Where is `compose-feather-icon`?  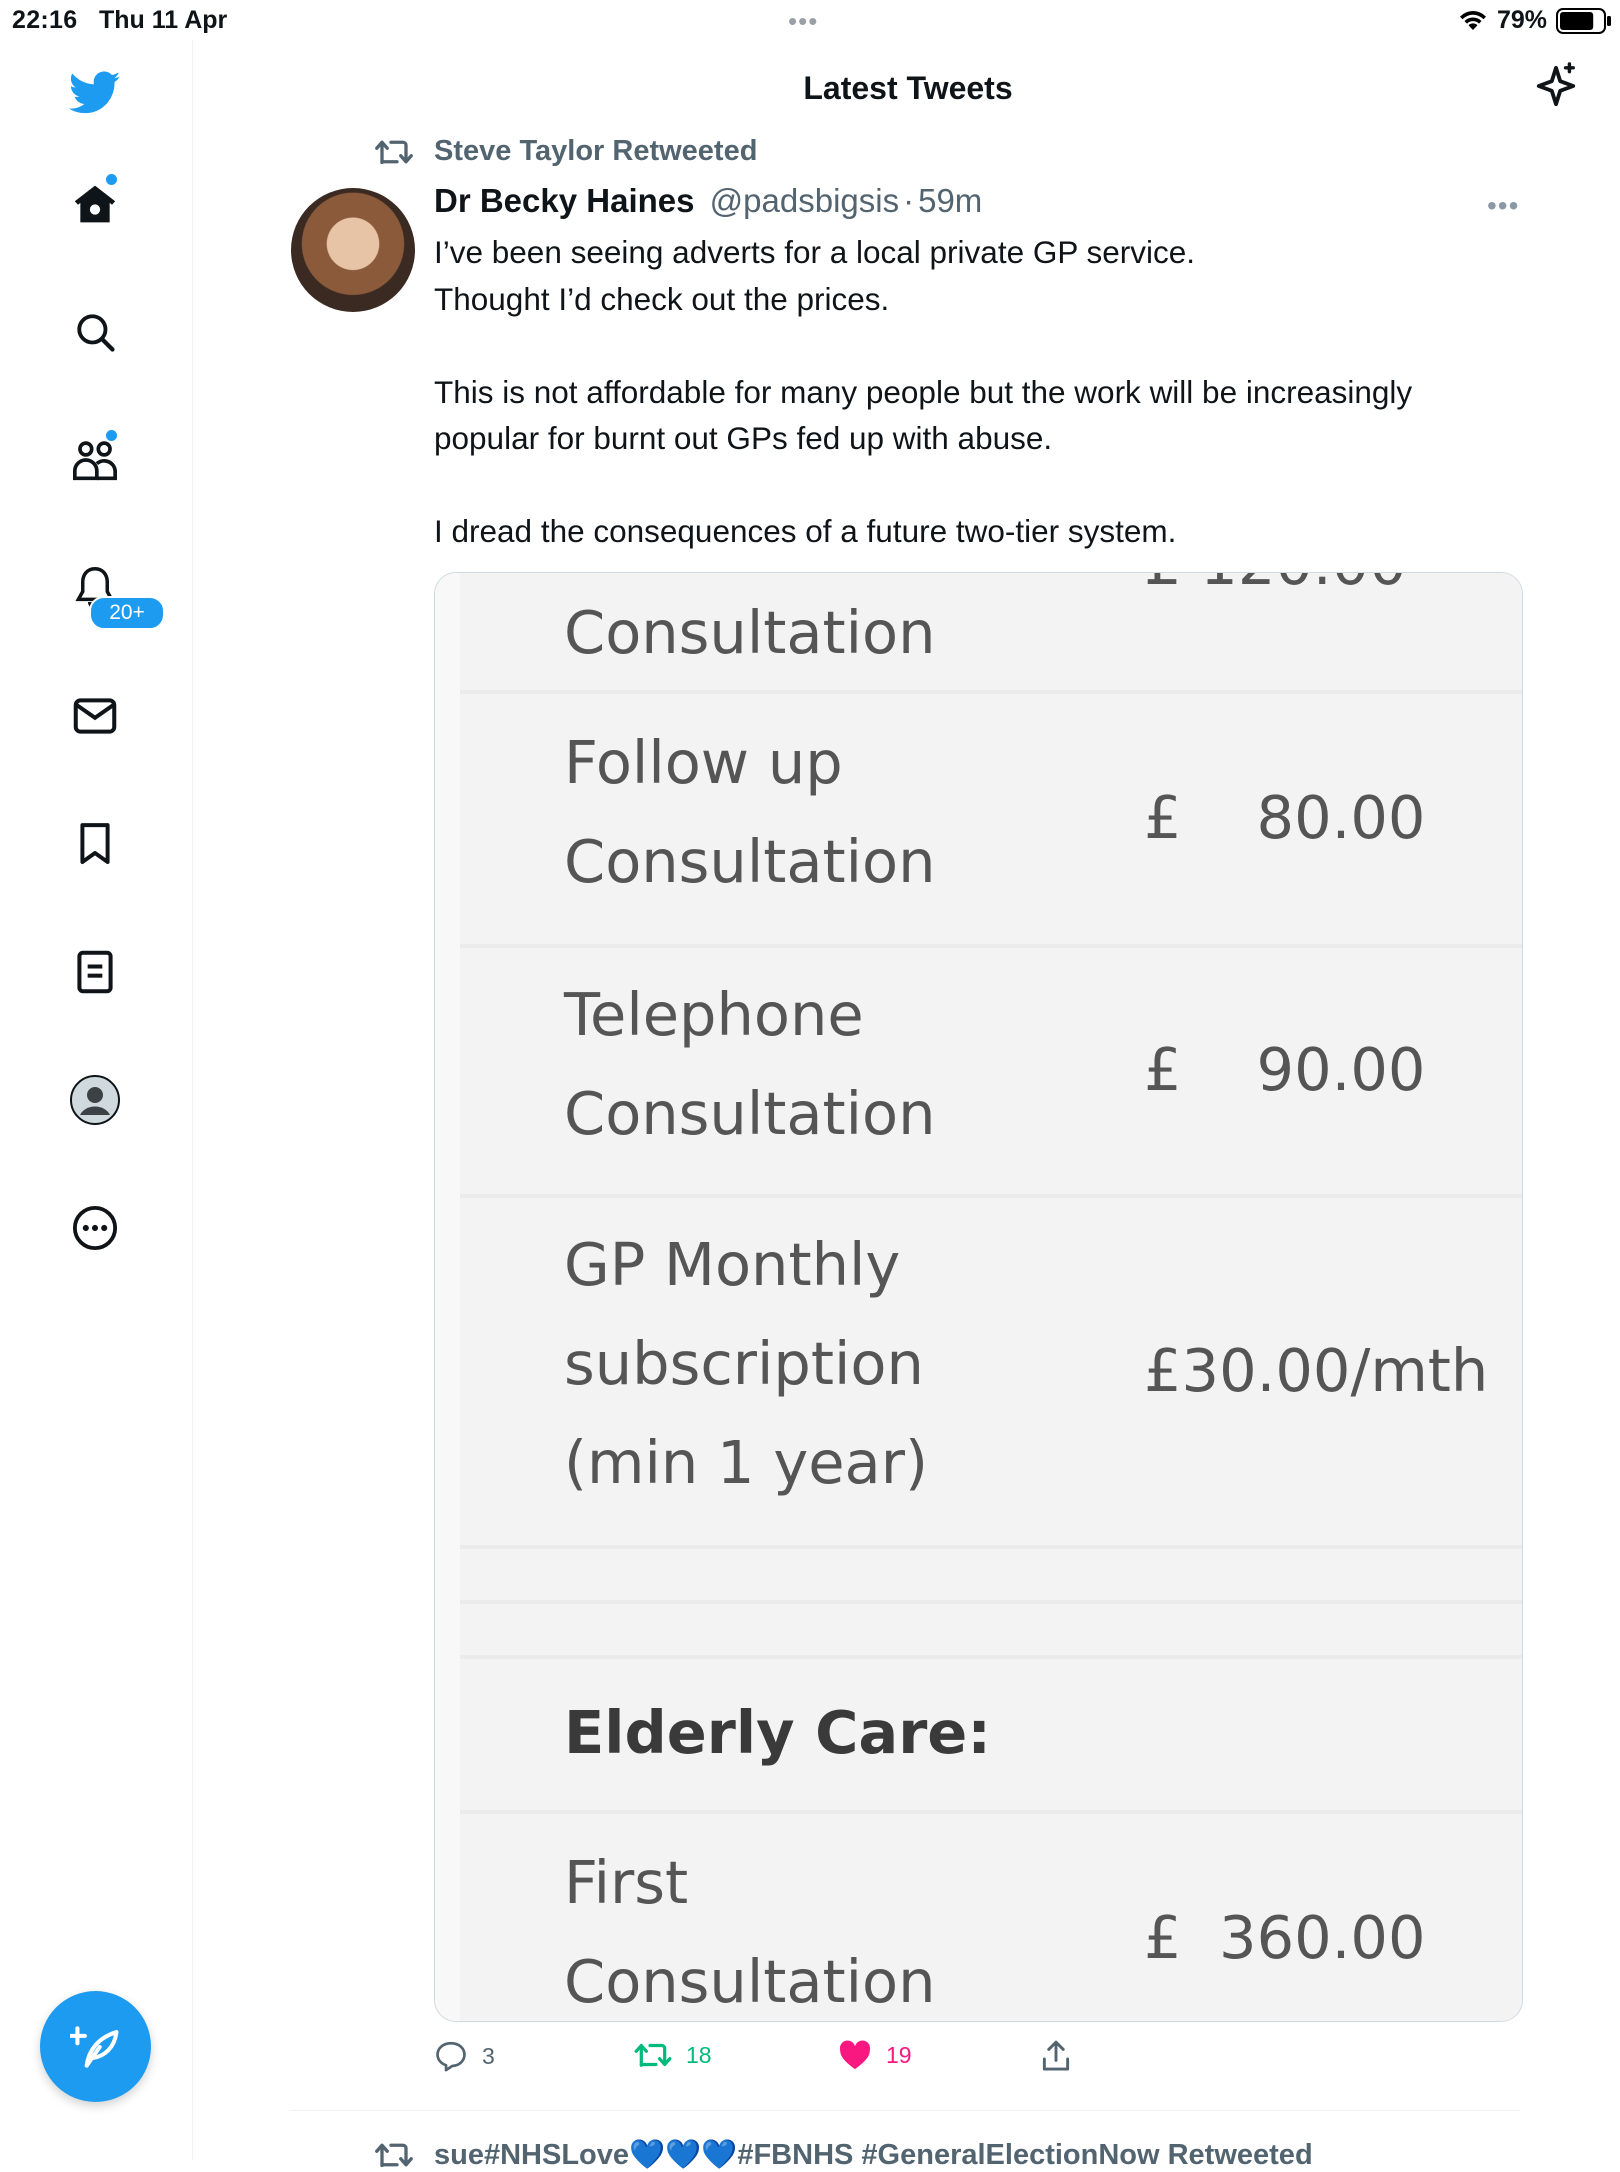
compose-feather-icon is located at coordinates (93, 2046).